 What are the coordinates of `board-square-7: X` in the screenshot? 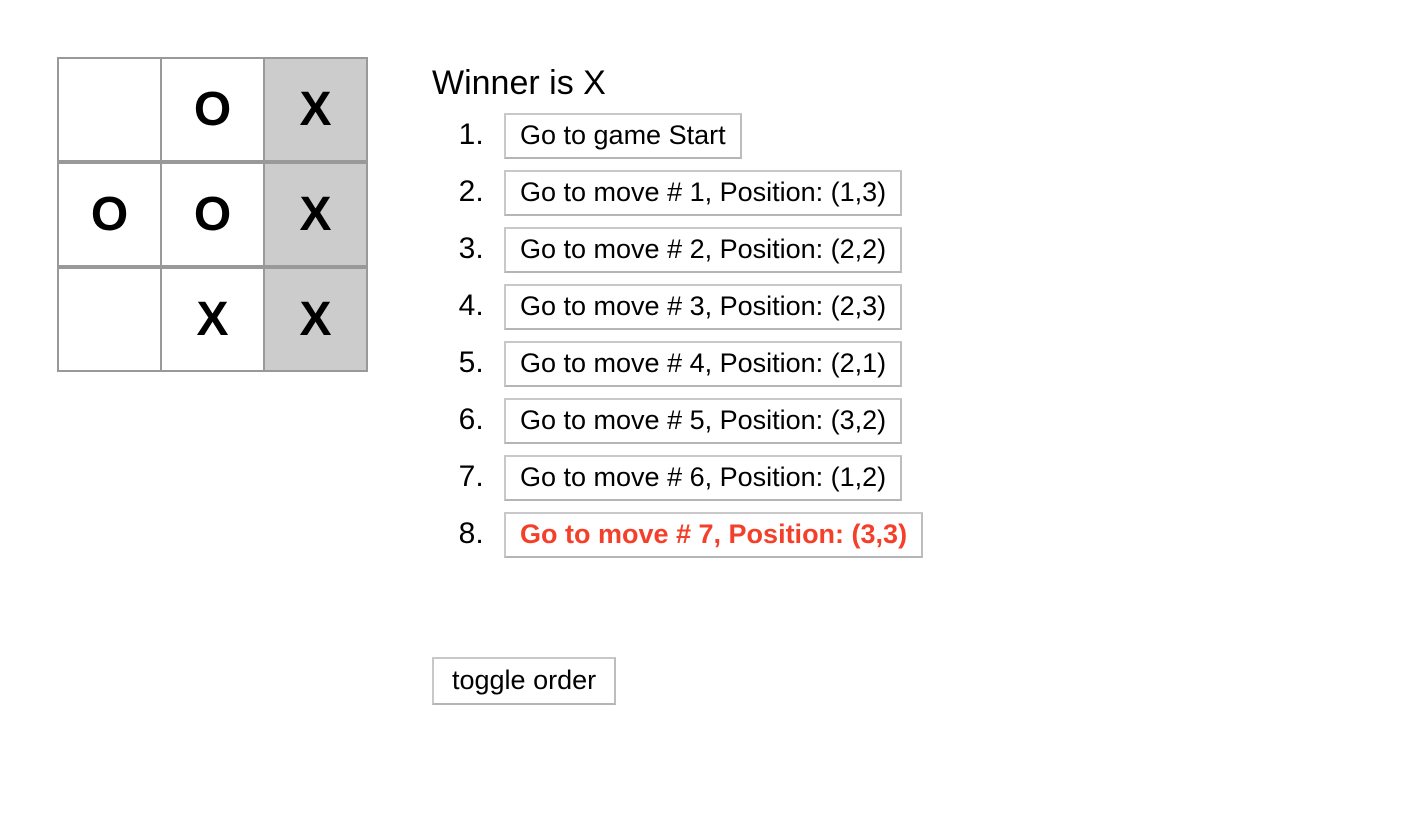 It's located at (212, 319).